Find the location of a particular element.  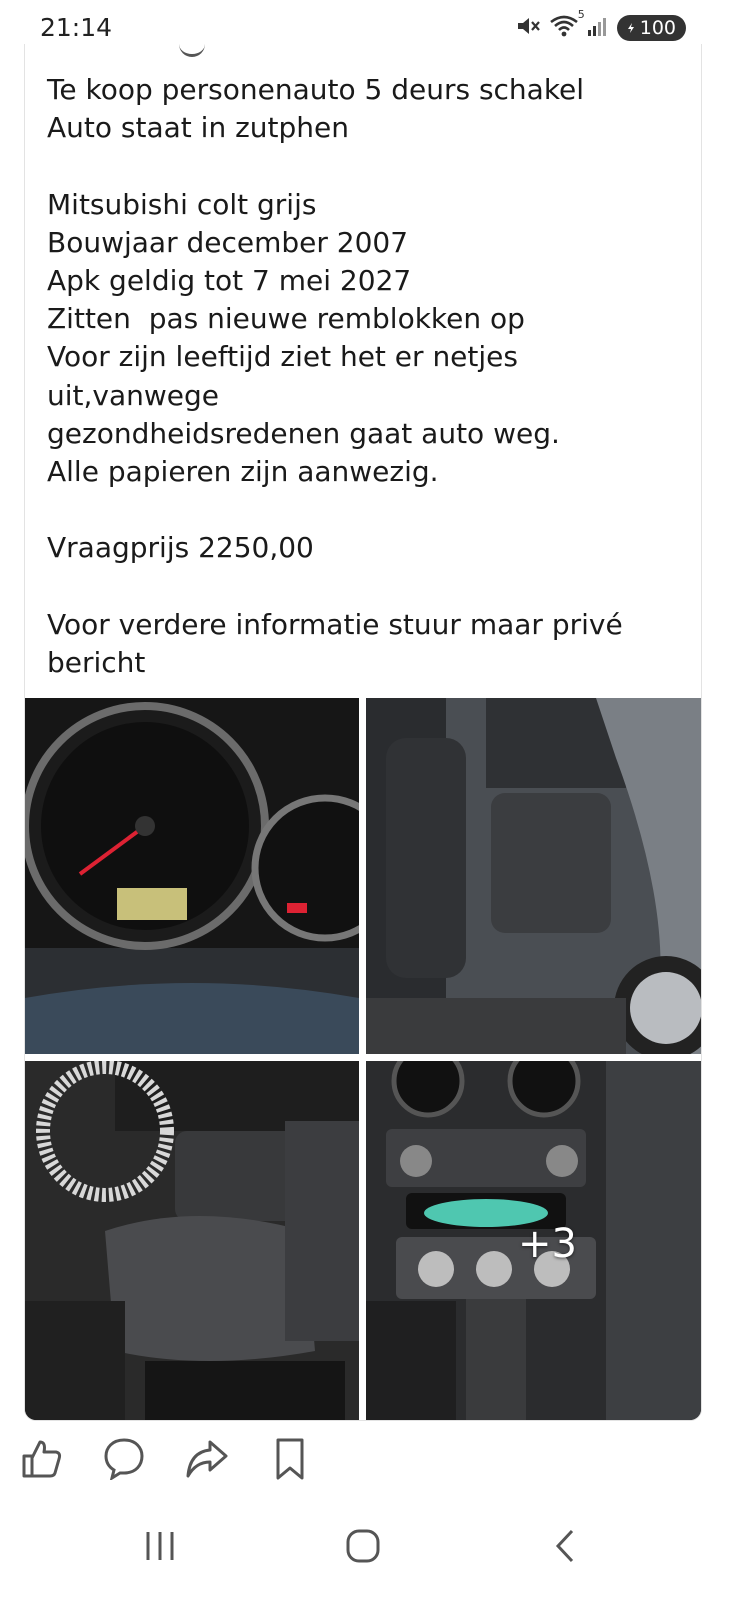

post-line: Auto staat in zutphen is located at coordinates (198, 128).